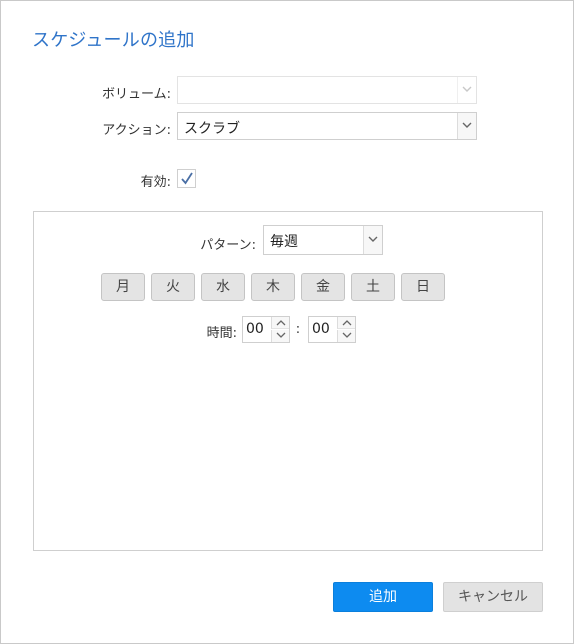  Describe the element at coordinates (284, 242) in the screenshot. I see `pattern-value: 毎週` at that location.